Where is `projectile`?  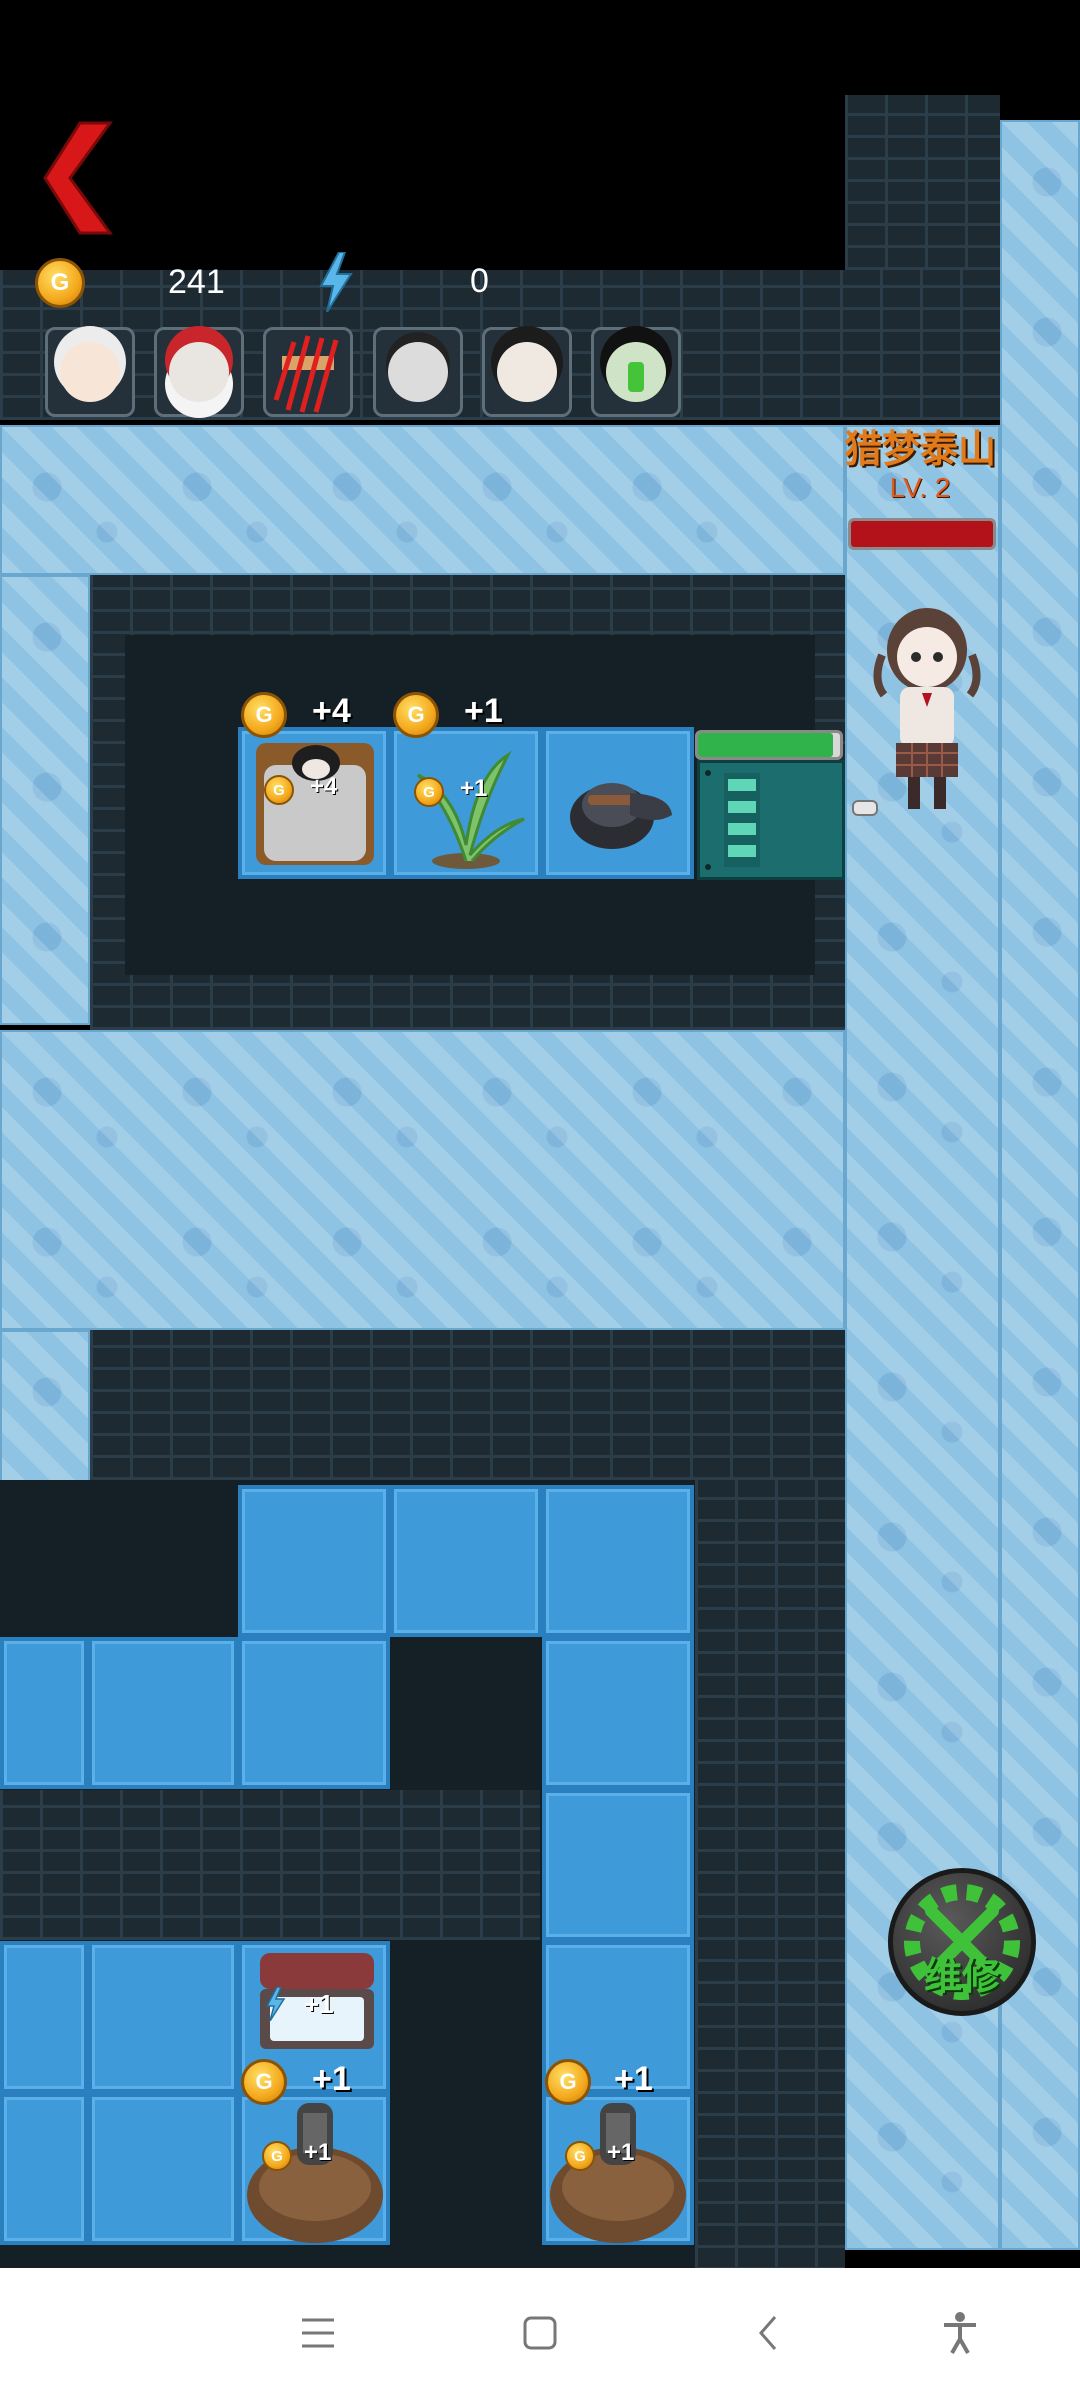 projectile is located at coordinates (865, 808).